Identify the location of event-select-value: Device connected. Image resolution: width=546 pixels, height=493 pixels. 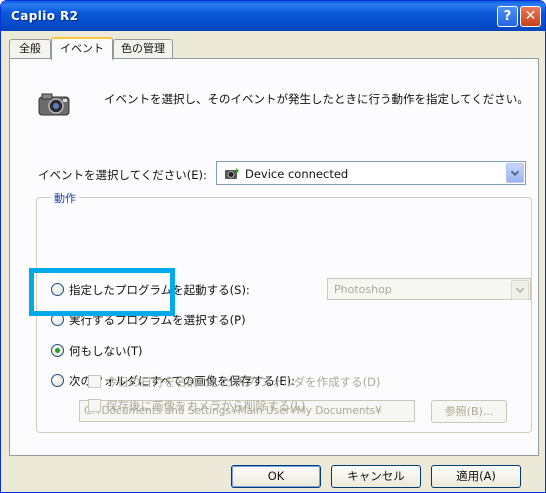
(297, 174).